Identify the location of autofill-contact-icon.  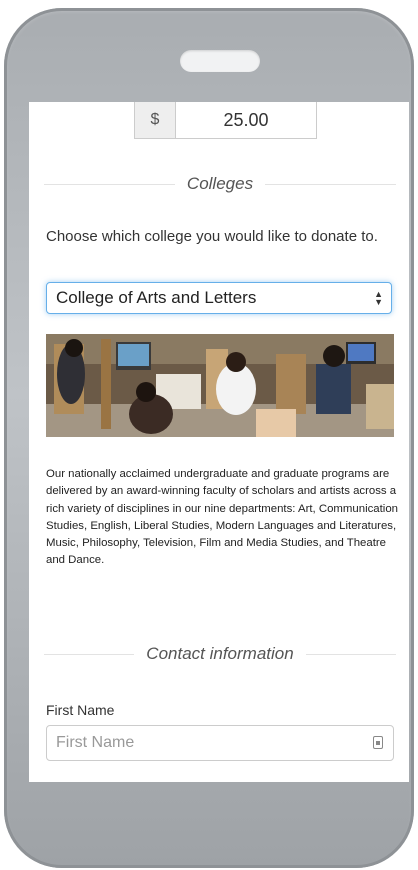
(378, 742).